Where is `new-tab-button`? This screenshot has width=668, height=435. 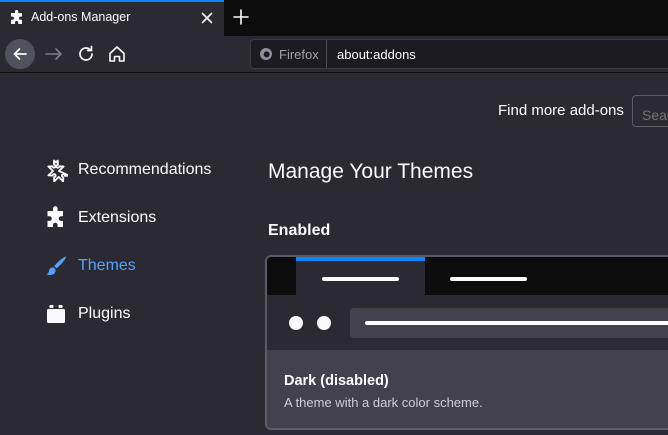
new-tab-button is located at coordinates (241, 17).